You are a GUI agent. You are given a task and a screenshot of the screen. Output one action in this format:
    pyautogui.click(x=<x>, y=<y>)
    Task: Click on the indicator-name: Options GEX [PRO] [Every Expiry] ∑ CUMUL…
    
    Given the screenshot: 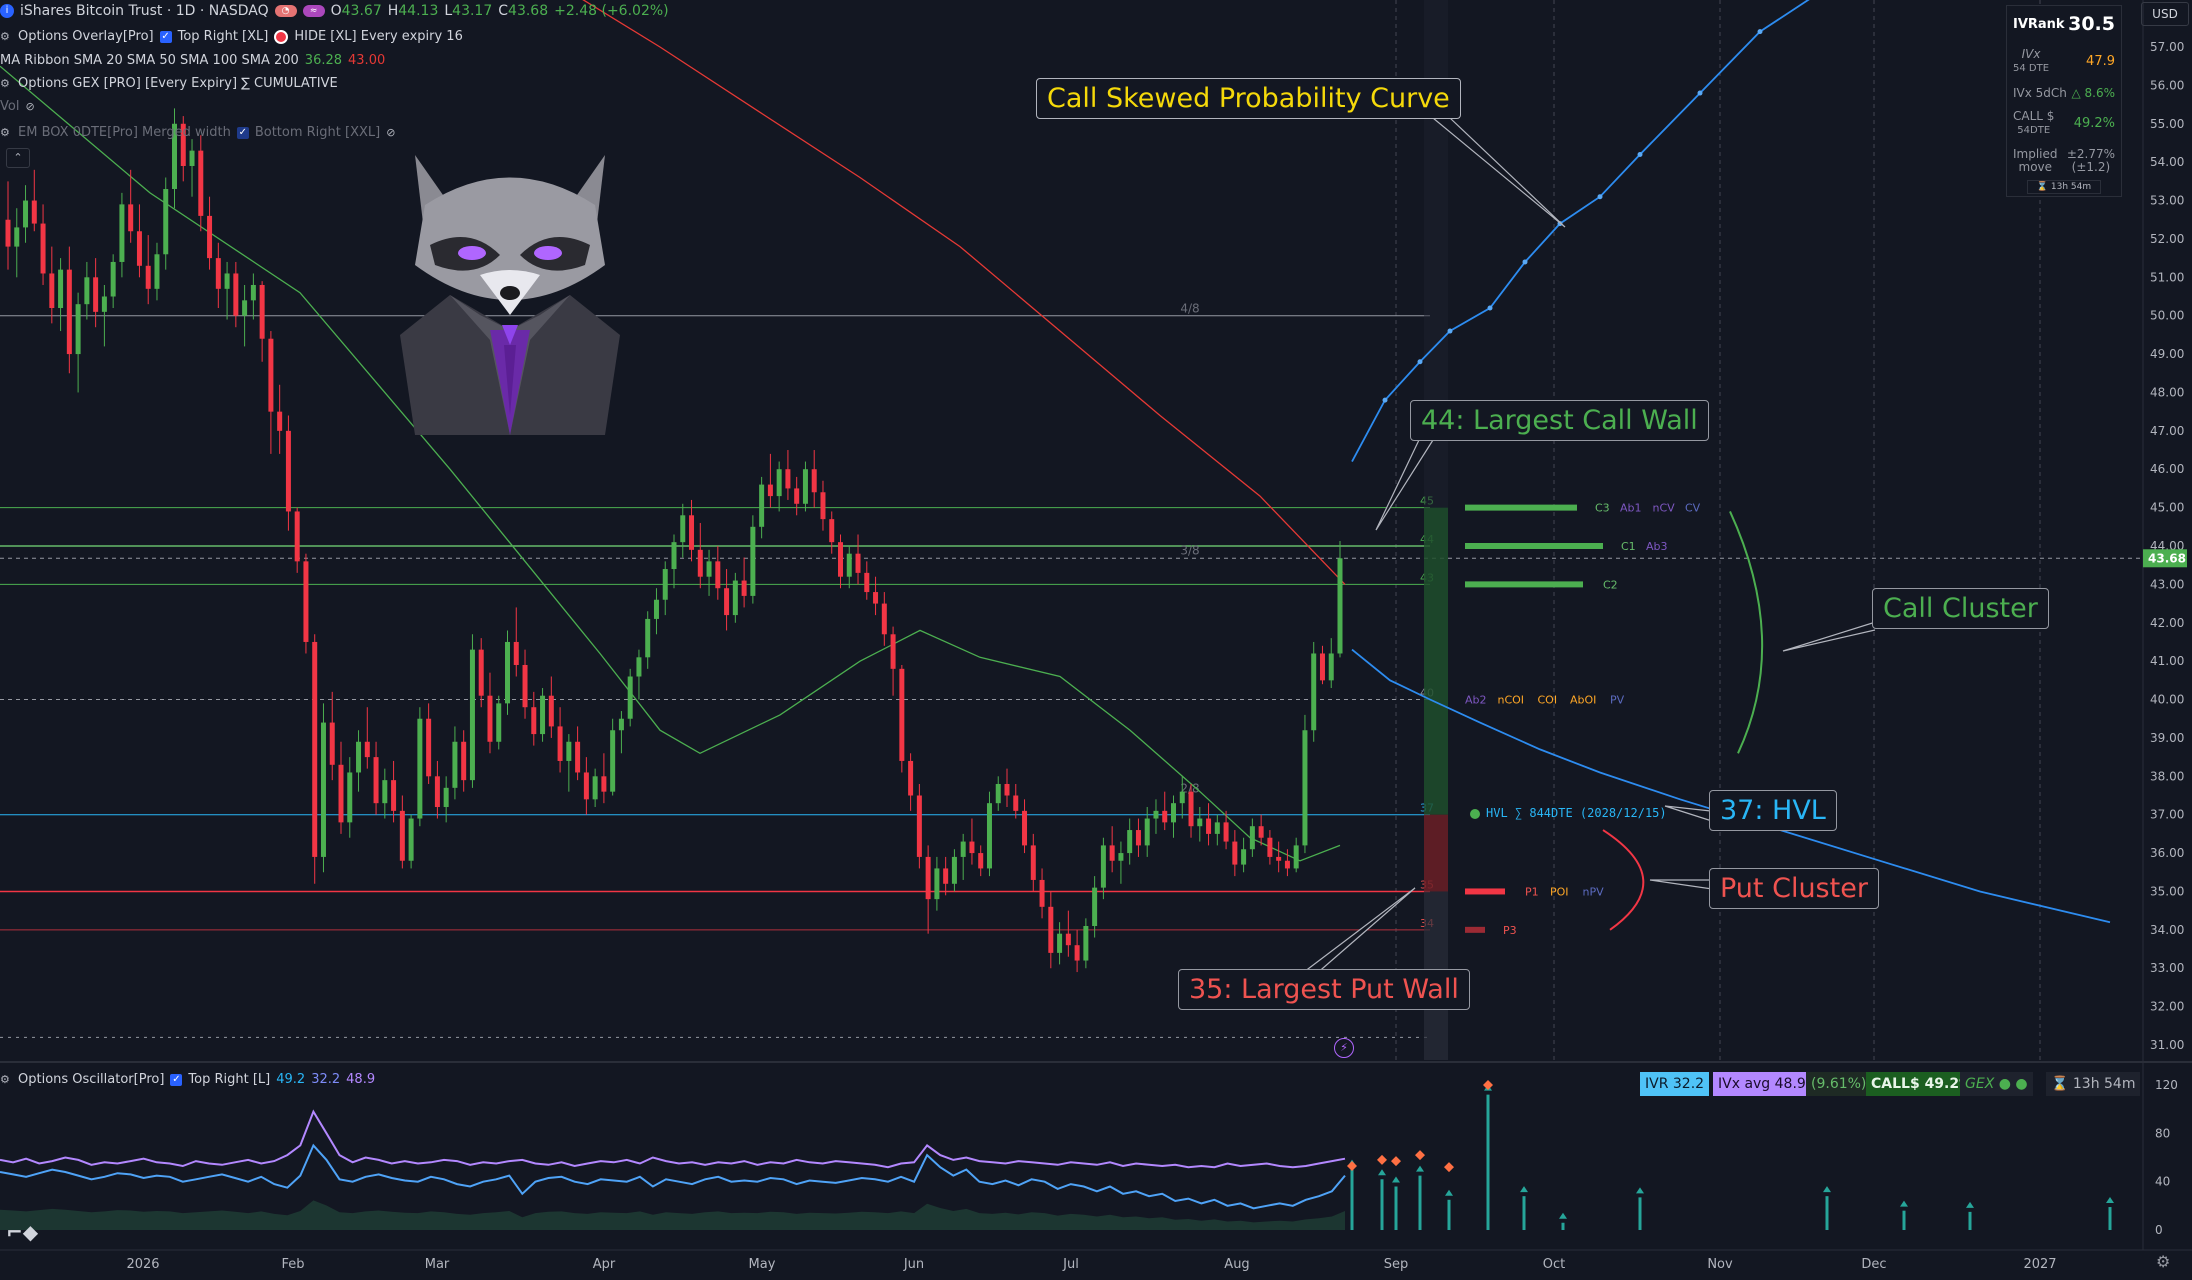 What is the action you would take?
    pyautogui.click(x=178, y=83)
    